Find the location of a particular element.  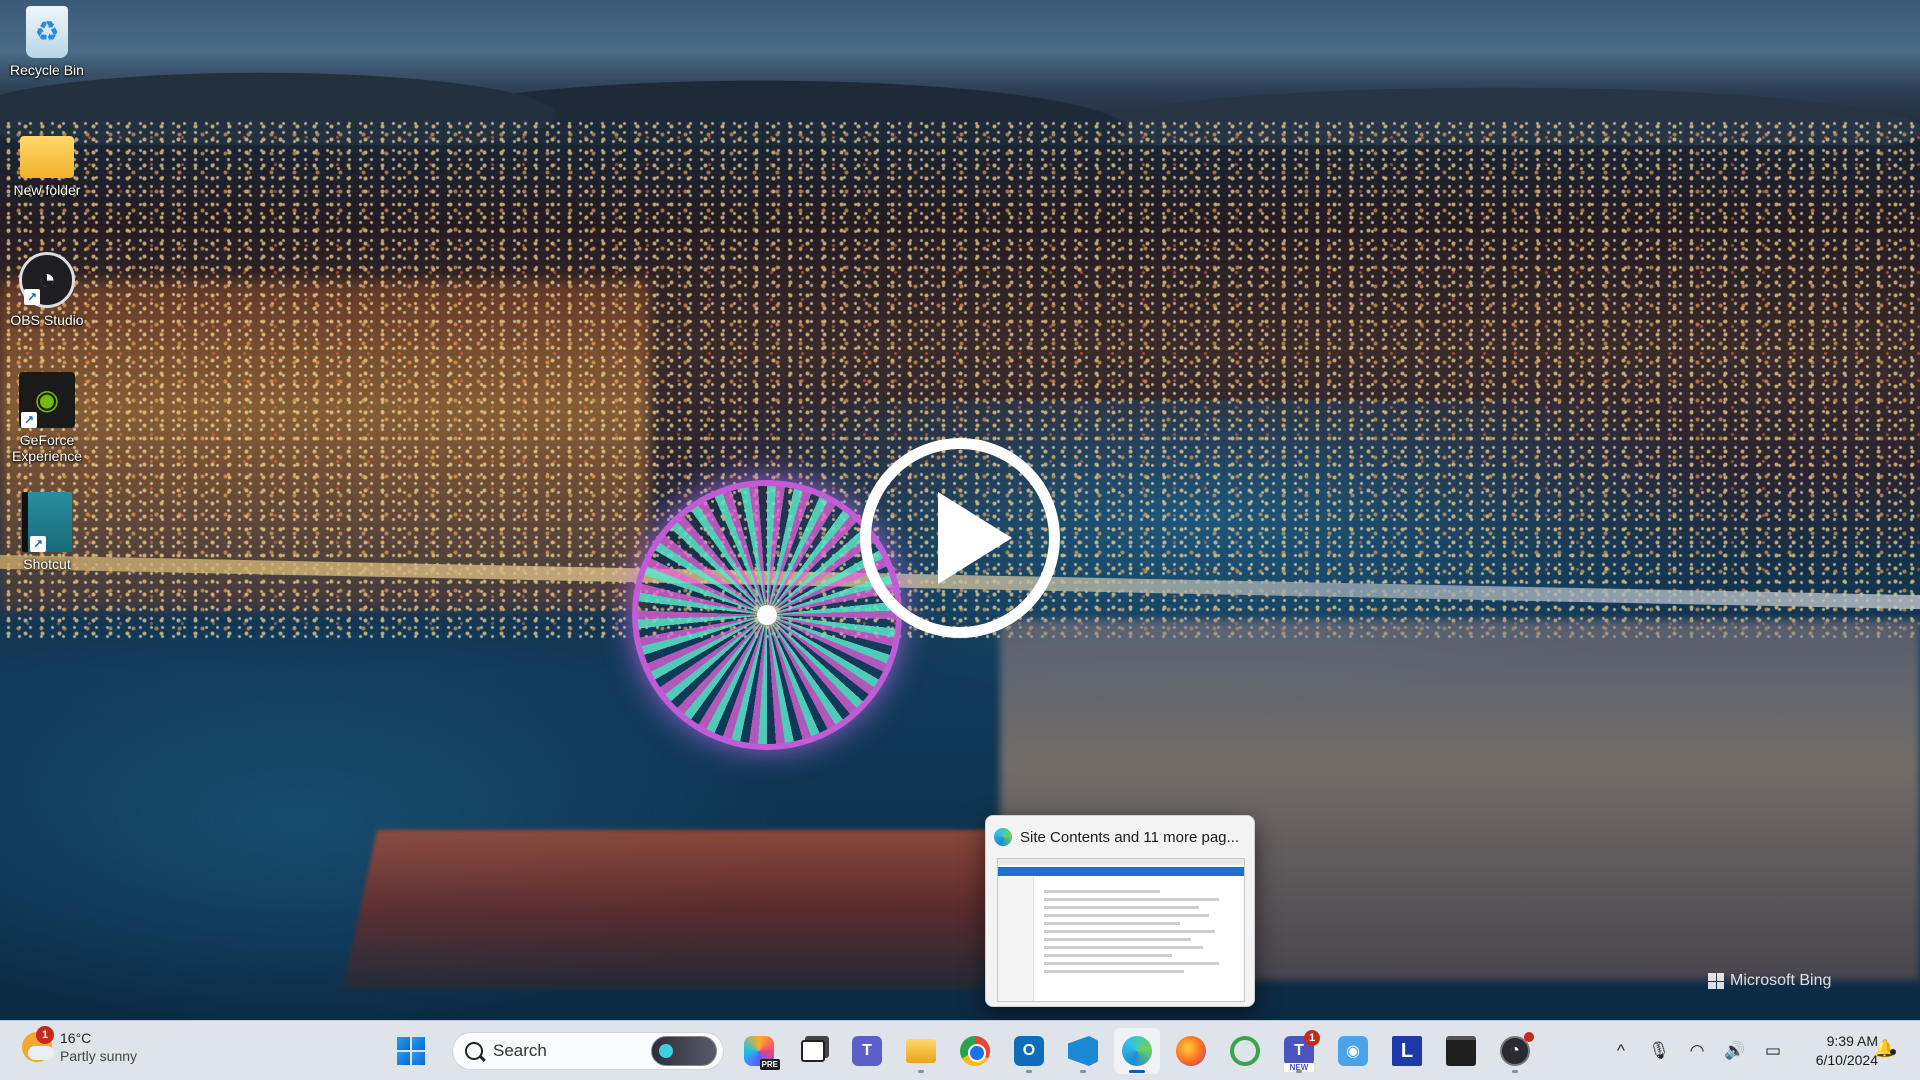

weather-temperature: 16°C is located at coordinates (76, 1038).